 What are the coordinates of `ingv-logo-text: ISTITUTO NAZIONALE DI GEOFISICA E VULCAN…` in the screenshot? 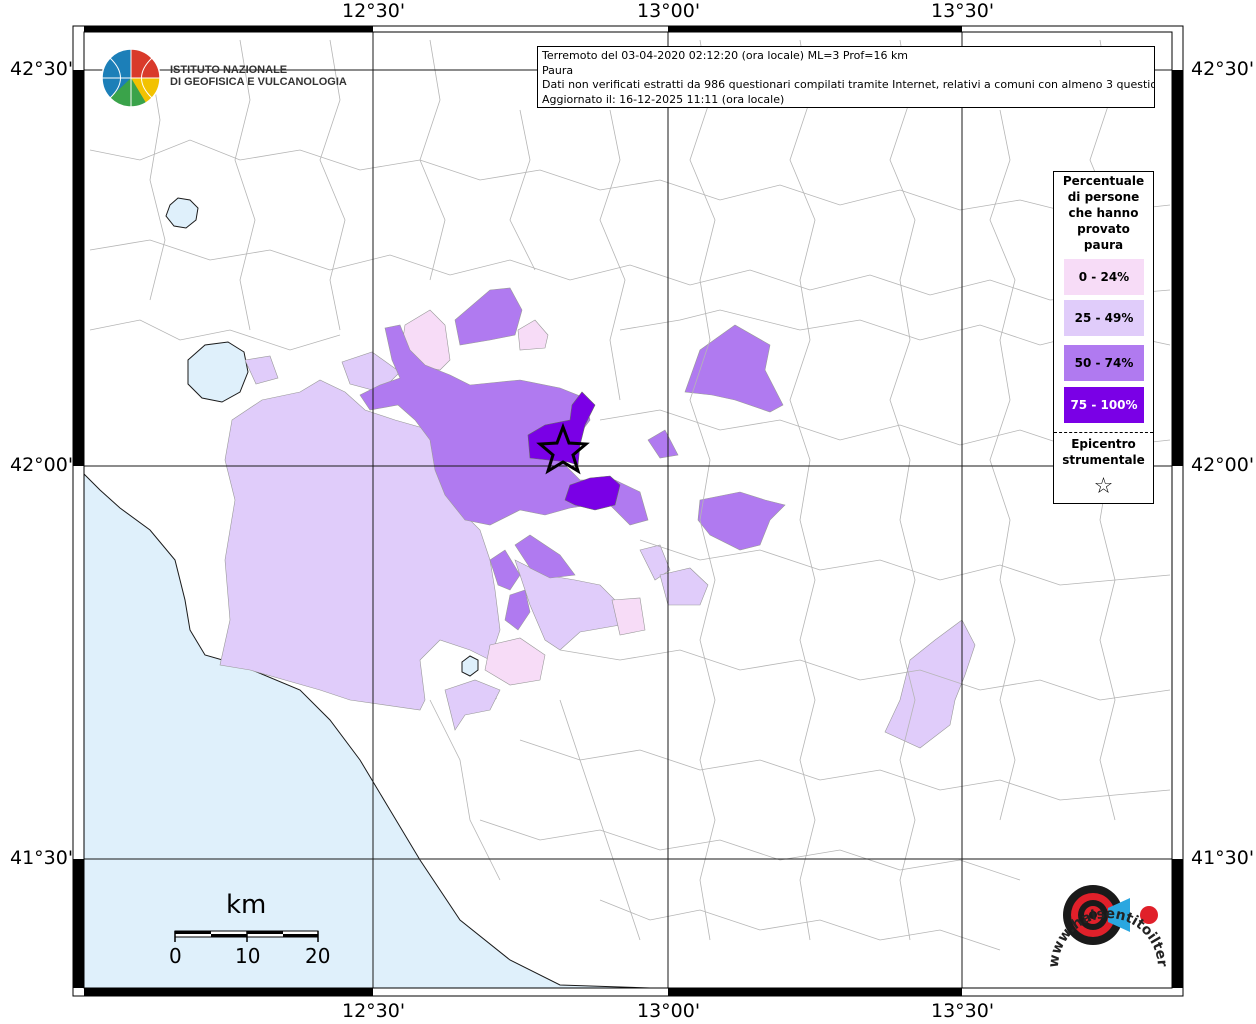 It's located at (258, 76).